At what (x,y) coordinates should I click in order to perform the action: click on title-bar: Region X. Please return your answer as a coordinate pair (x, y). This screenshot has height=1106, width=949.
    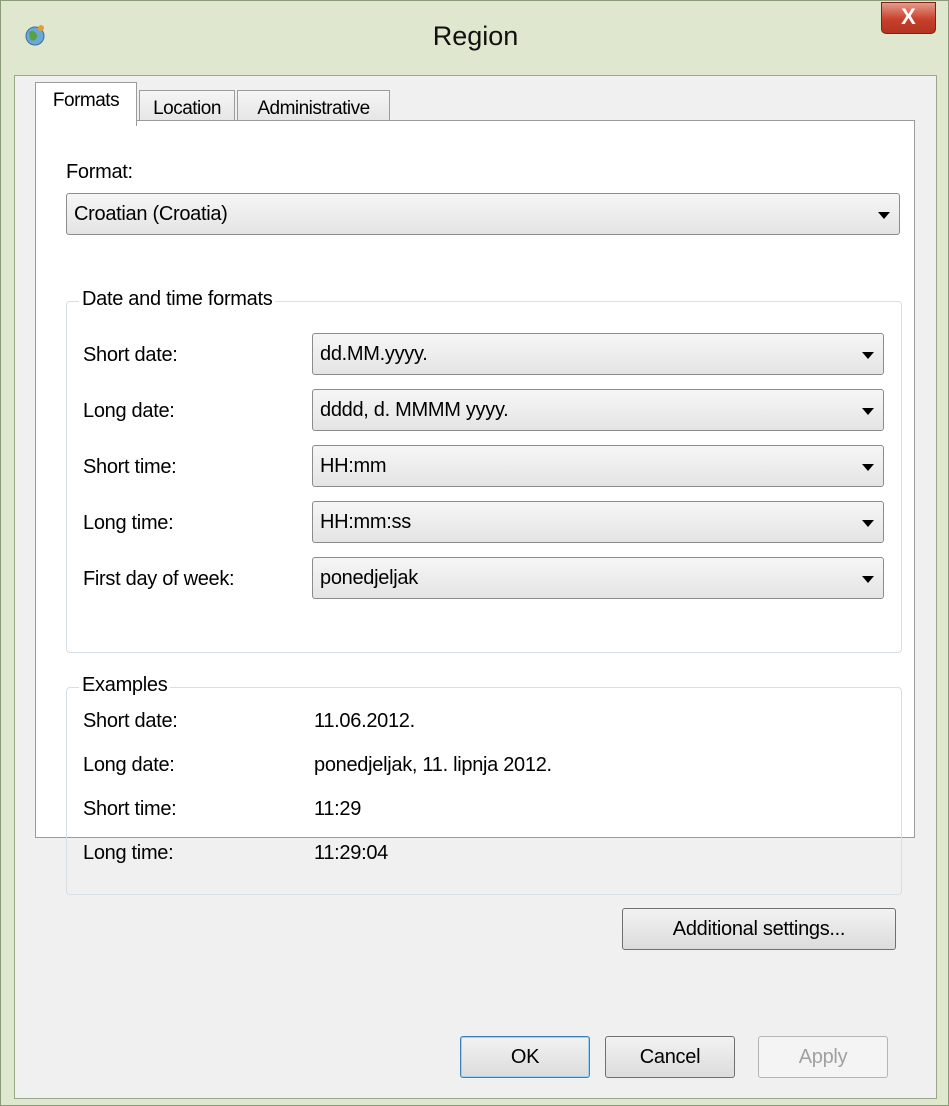
    Looking at the image, I should click on (475, 42).